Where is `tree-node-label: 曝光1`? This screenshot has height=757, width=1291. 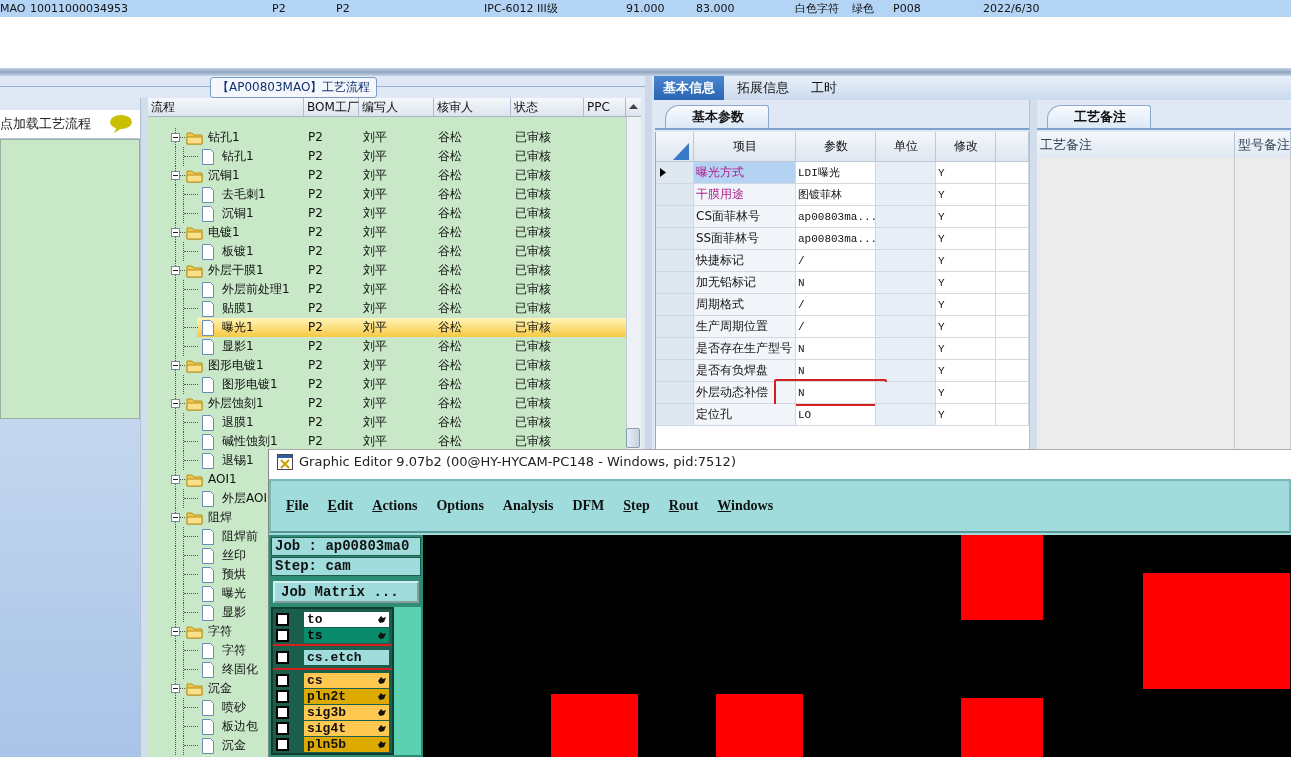
tree-node-label: 曝光1 is located at coordinates (238, 327).